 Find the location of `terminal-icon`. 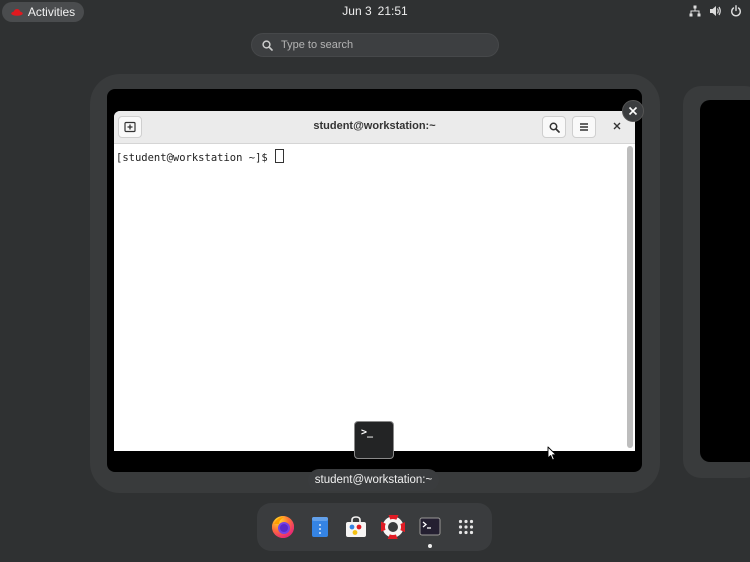

terminal-icon is located at coordinates (430, 526).